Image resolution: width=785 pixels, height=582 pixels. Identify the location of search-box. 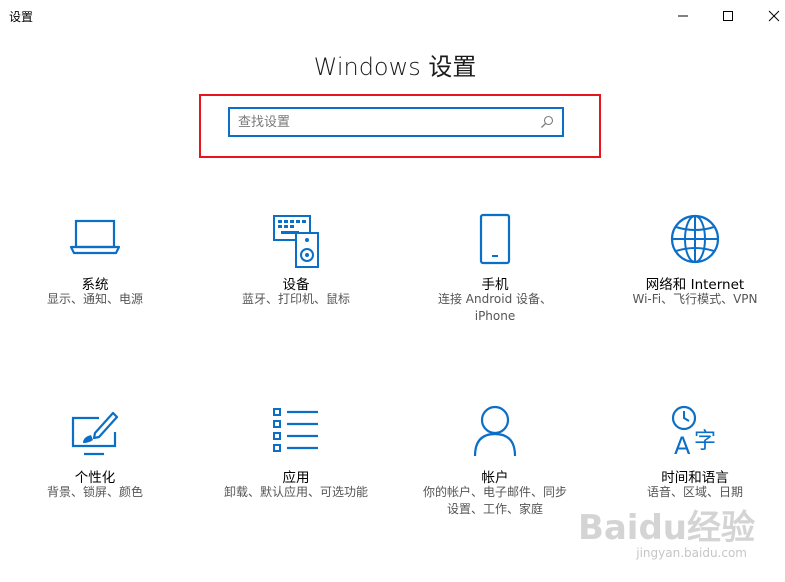
(396, 122).